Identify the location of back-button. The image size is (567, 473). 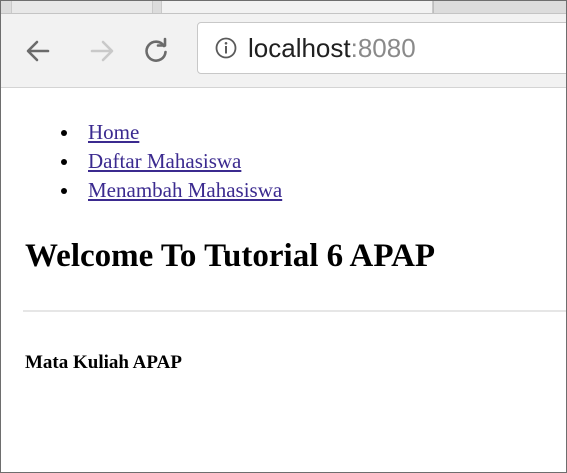
(38, 51).